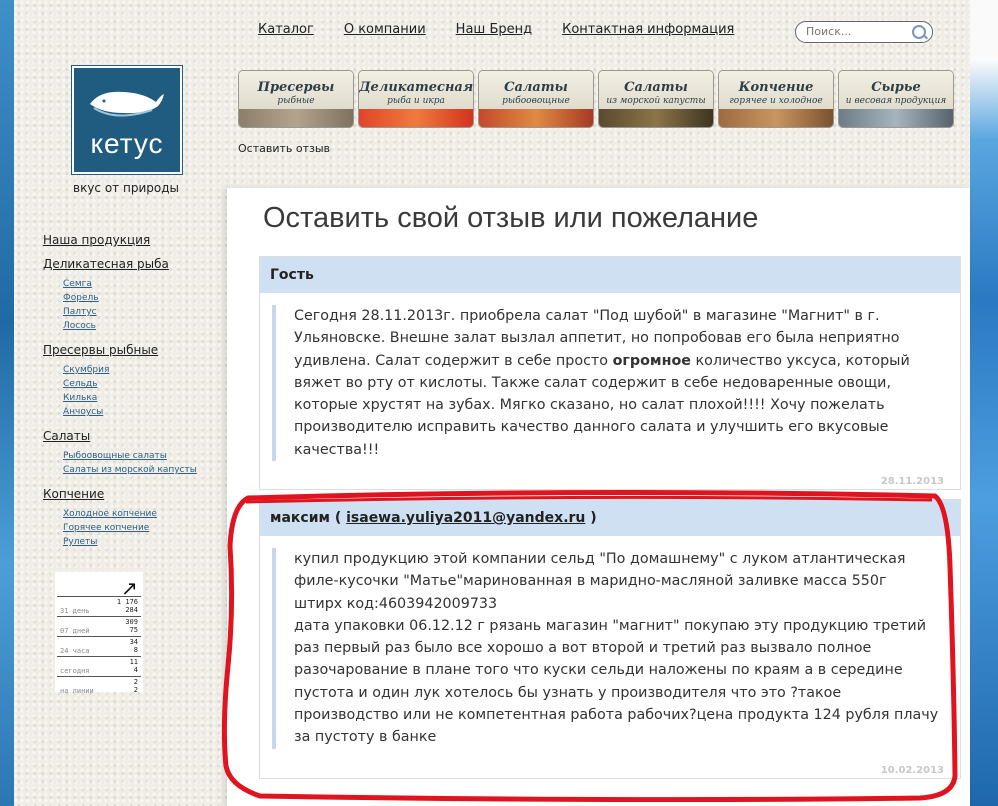 The height and width of the screenshot is (806, 998). I want to click on nav-catalog-link: Каталог, so click(286, 29).